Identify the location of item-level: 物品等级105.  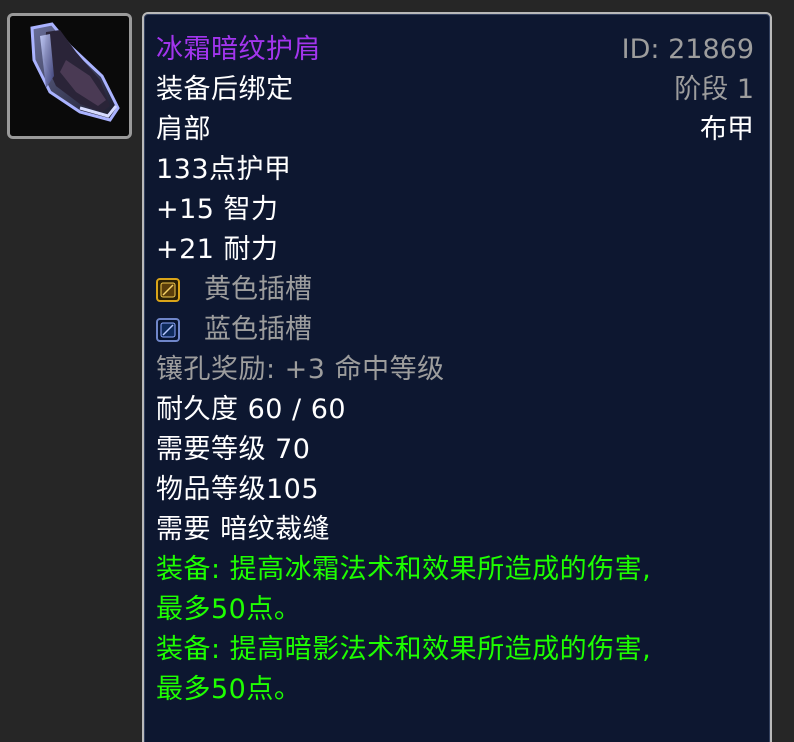
(238, 489).